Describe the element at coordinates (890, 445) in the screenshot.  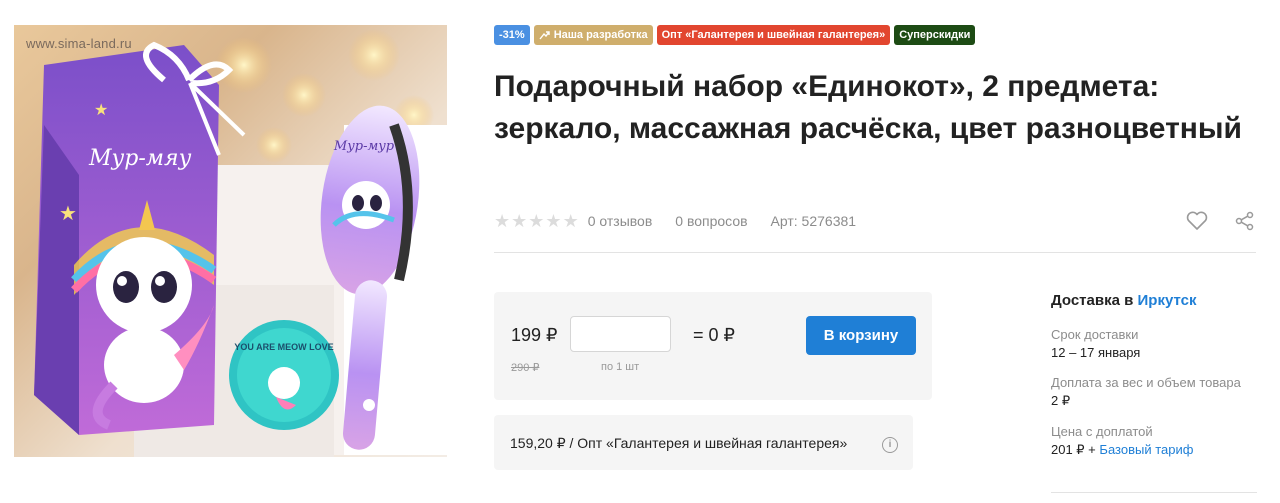
I see `info-icon: i` at that location.